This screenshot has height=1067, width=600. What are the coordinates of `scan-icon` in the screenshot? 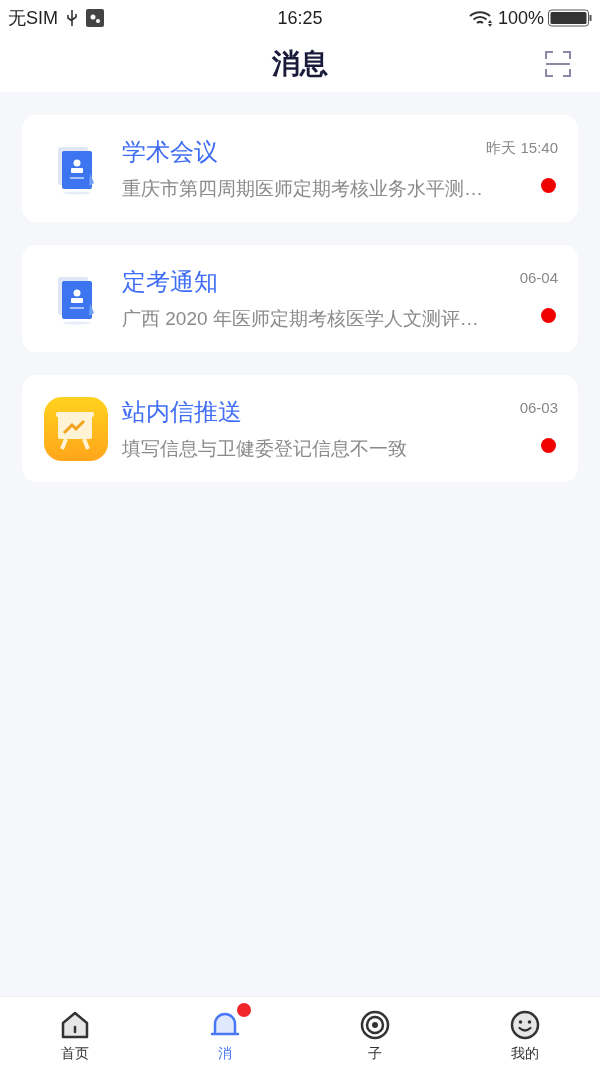 It's located at (558, 64).